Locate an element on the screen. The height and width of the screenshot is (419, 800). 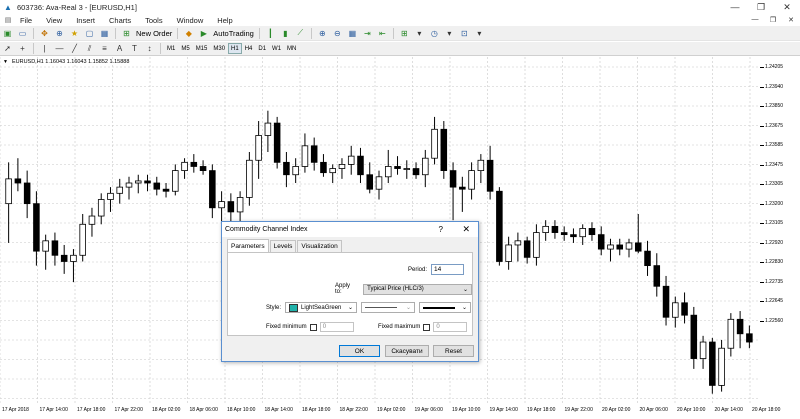
vertical-line-icon: | is located at coordinates (44, 48).